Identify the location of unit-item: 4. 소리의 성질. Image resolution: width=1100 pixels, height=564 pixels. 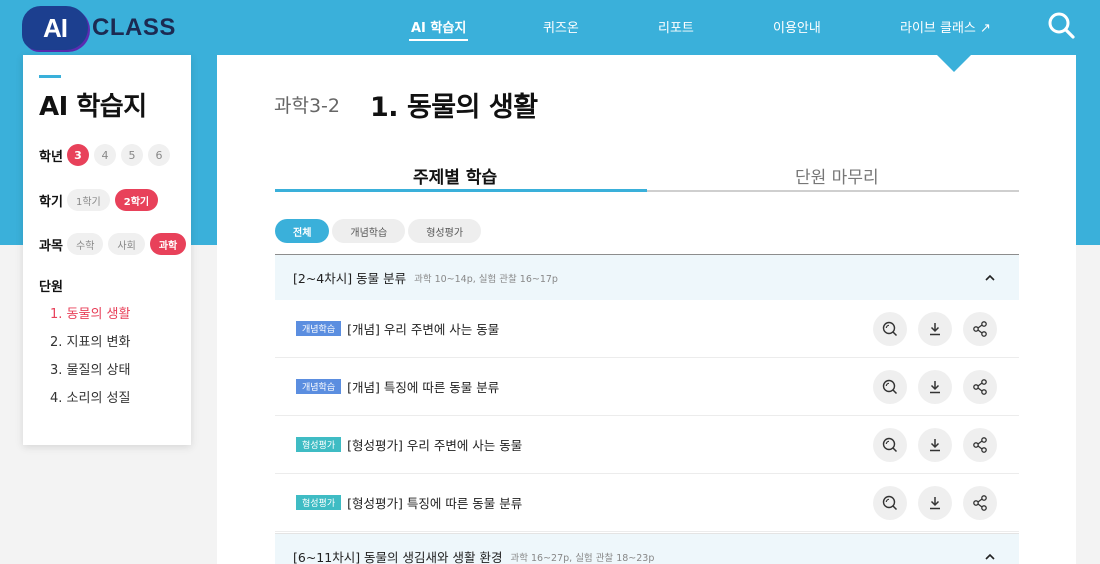
(90, 396).